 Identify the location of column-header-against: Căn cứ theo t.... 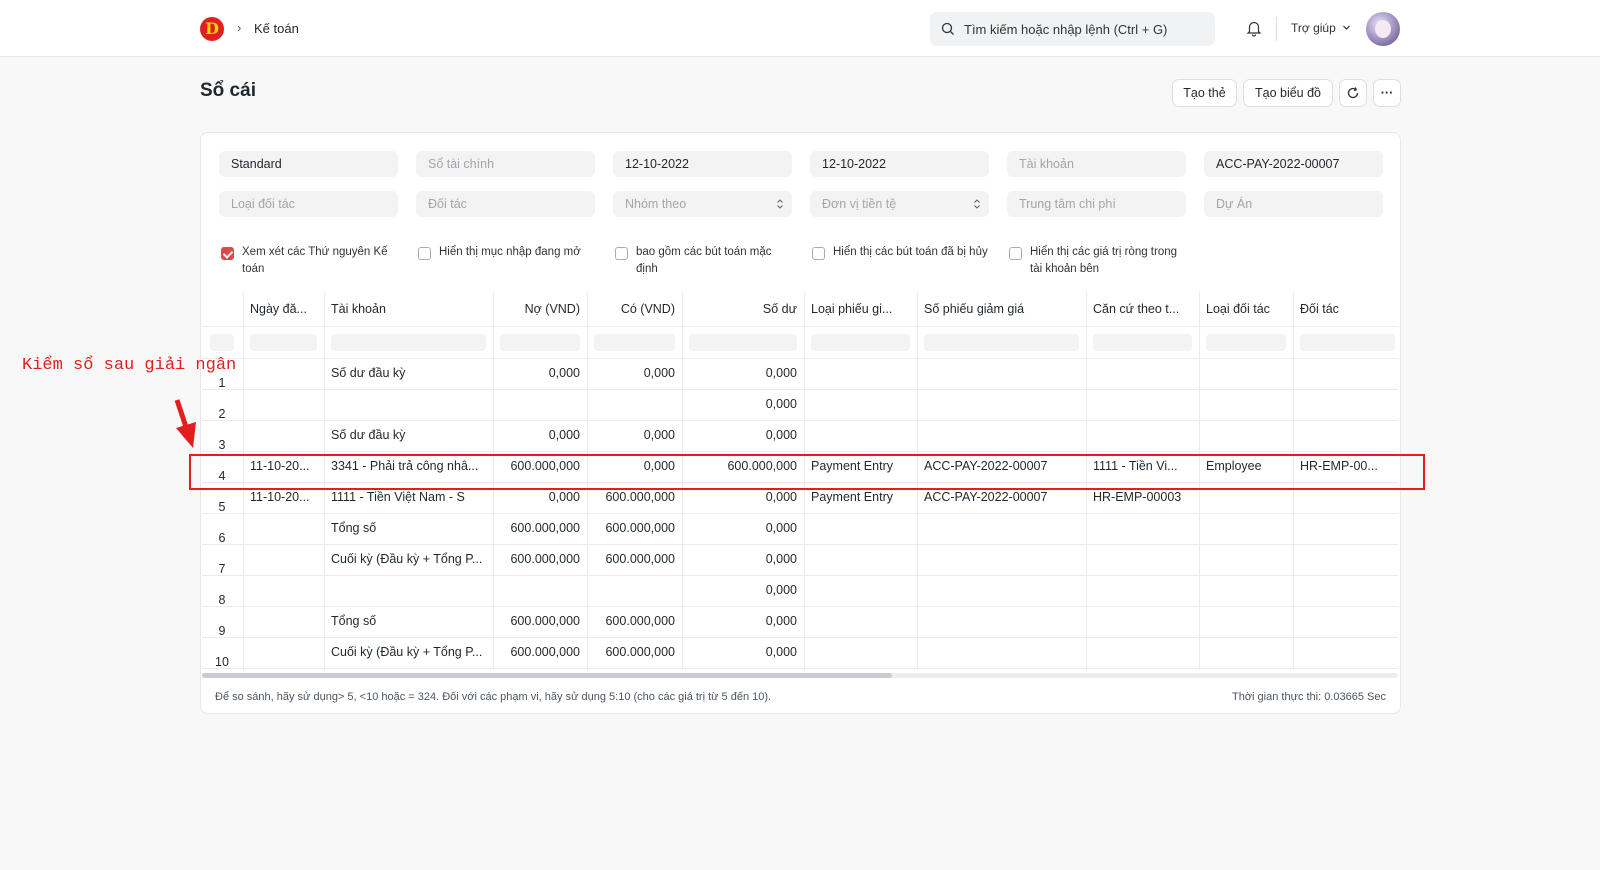
(1142, 309).